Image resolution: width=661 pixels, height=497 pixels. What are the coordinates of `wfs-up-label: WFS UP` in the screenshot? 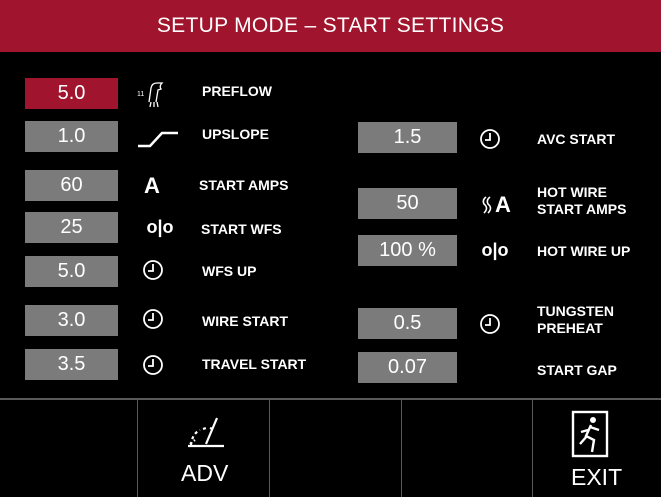 It's located at (229, 271).